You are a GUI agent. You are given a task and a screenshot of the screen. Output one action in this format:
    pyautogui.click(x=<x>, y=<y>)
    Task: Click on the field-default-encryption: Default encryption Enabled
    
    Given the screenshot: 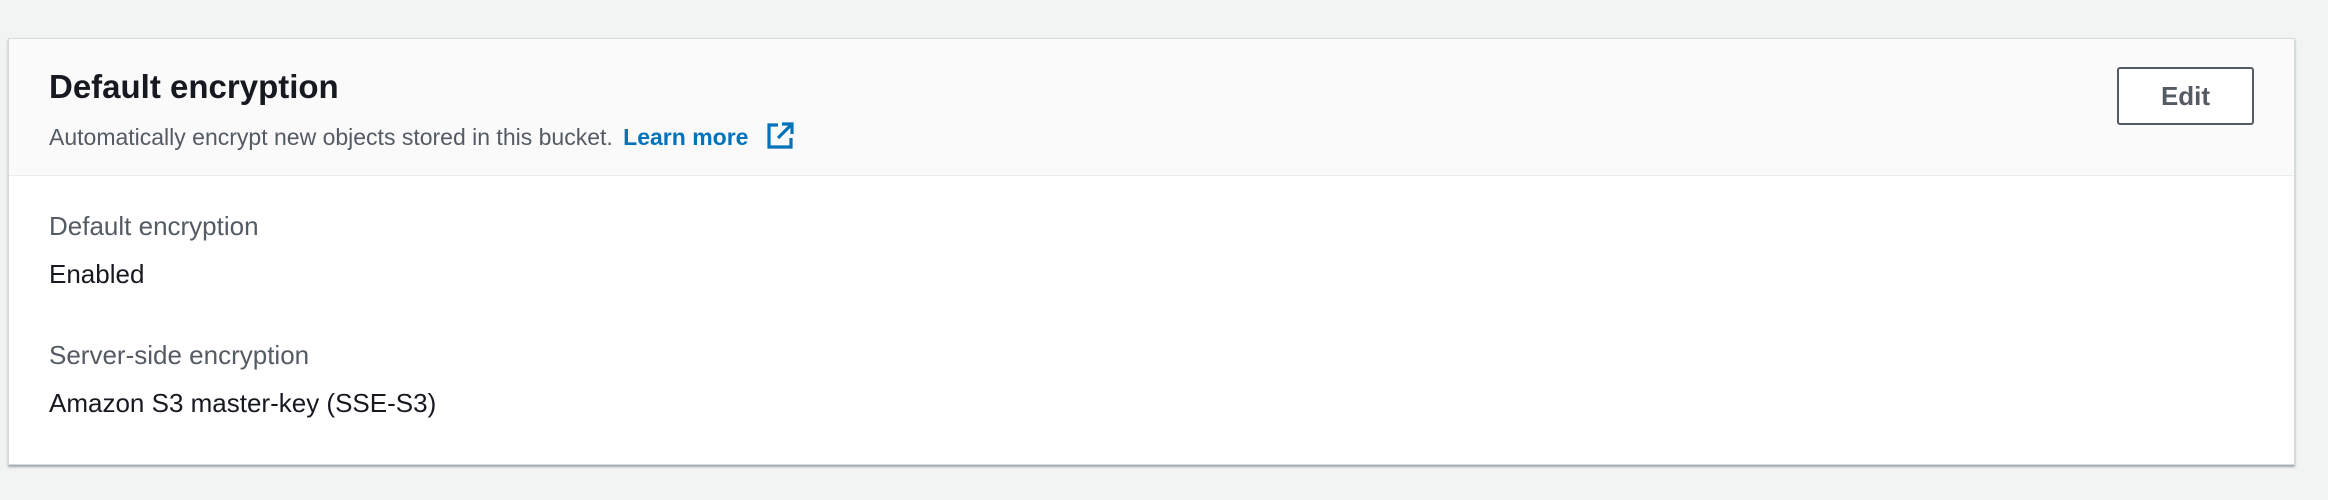 What is the action you would take?
    pyautogui.click(x=154, y=251)
    